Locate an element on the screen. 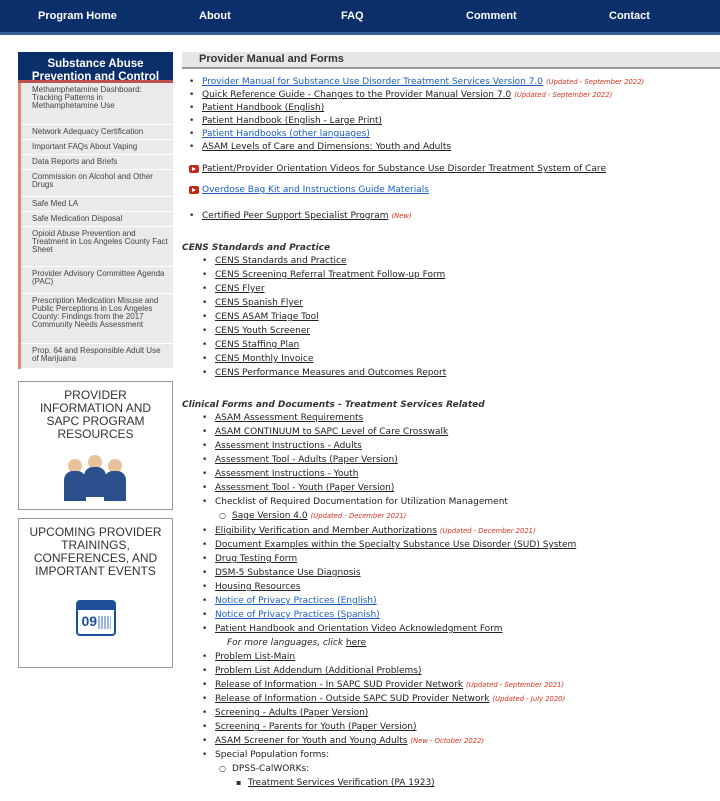 Image resolution: width=720 pixels, height=801 pixels. clinical-link: Problem List-Main is located at coordinates (255, 657).